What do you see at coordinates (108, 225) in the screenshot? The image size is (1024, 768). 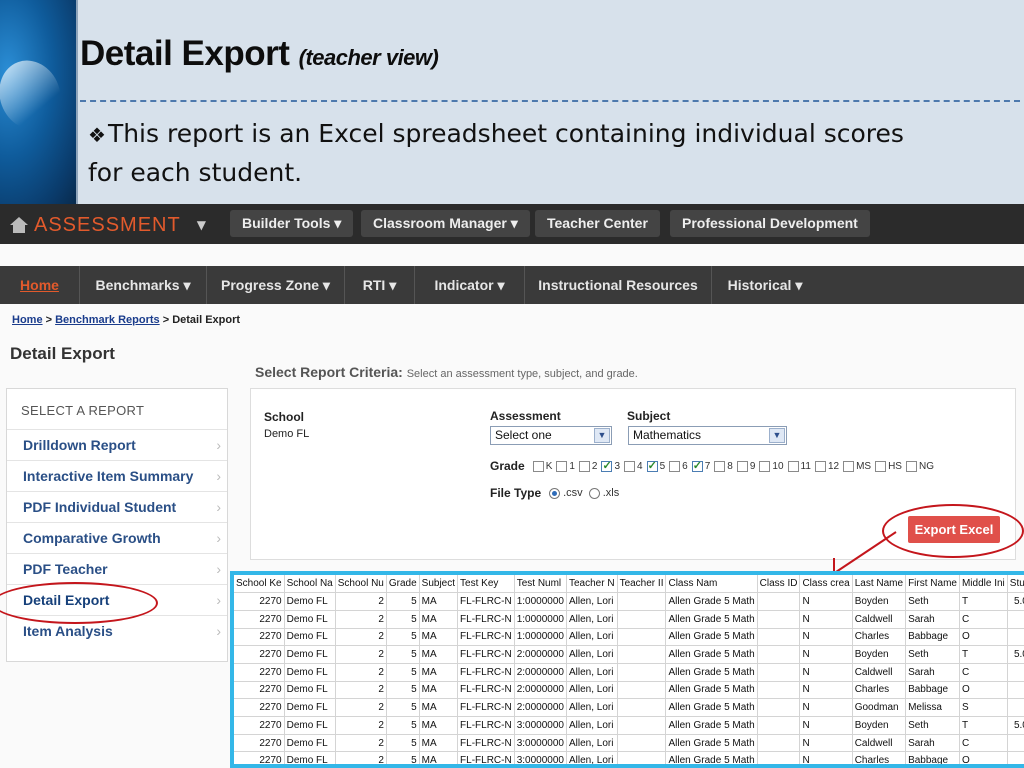 I see `brand-menu: ASSESSMENT ▼` at bounding box center [108, 225].